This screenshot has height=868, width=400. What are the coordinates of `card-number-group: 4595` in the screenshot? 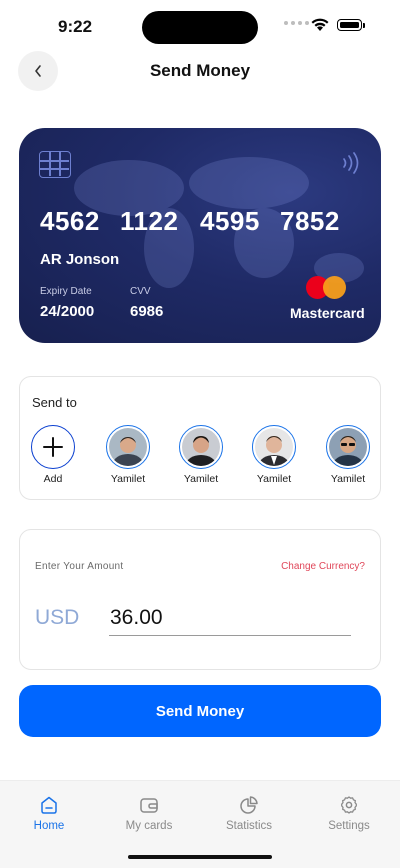 It's located at (230, 221).